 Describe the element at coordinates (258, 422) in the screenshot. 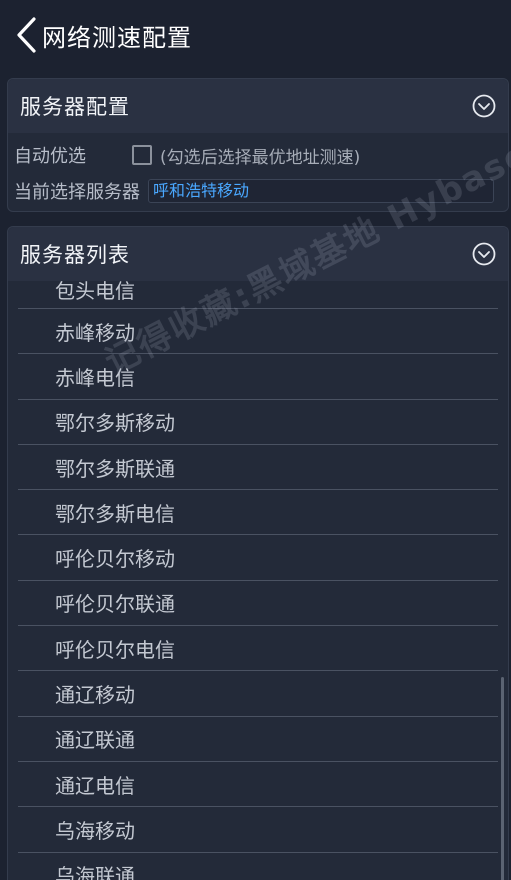

I see `list-item: 鄂尔多斯移动` at that location.